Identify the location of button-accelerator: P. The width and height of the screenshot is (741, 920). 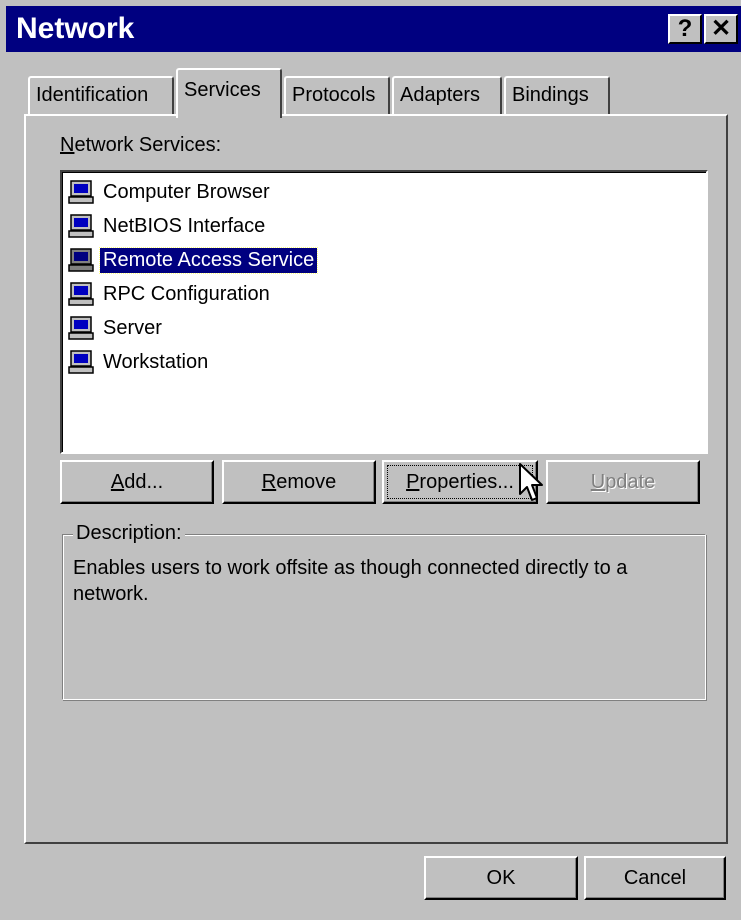
(413, 482).